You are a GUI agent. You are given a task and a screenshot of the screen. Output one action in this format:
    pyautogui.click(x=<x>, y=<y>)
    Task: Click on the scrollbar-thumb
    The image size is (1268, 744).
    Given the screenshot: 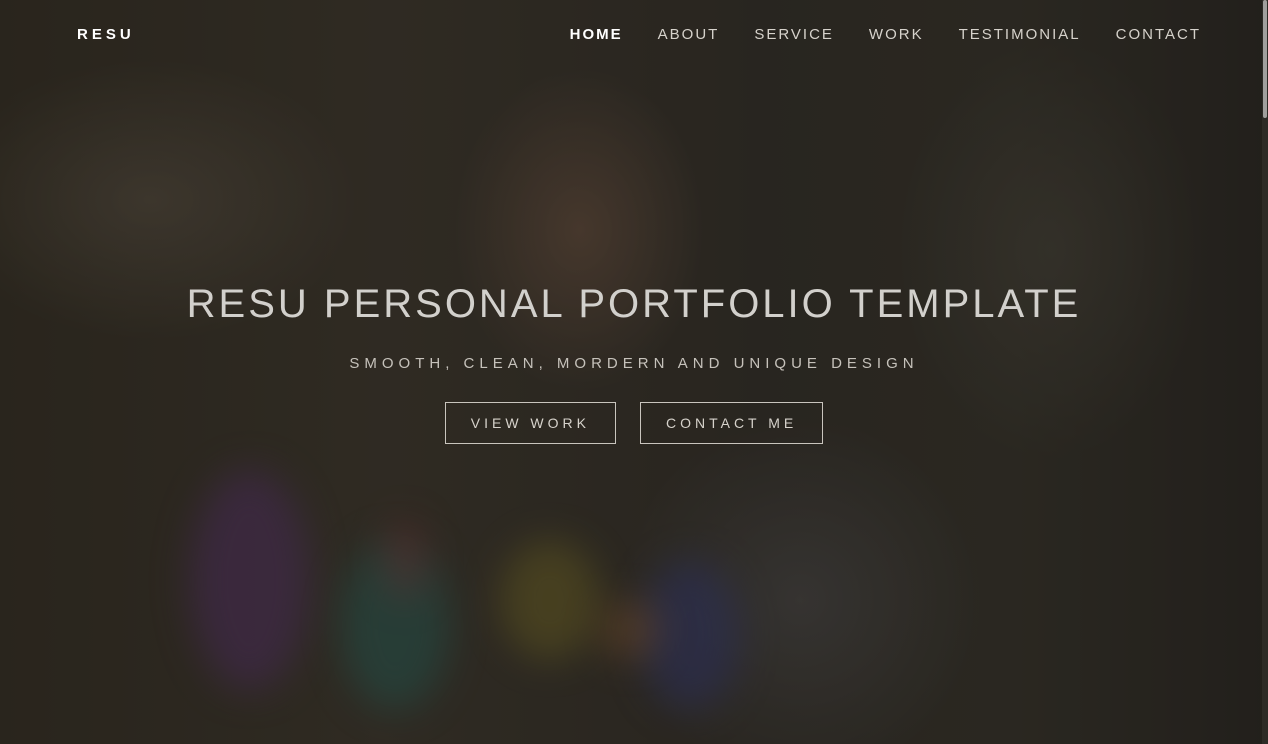 What is the action you would take?
    pyautogui.click(x=1265, y=59)
    